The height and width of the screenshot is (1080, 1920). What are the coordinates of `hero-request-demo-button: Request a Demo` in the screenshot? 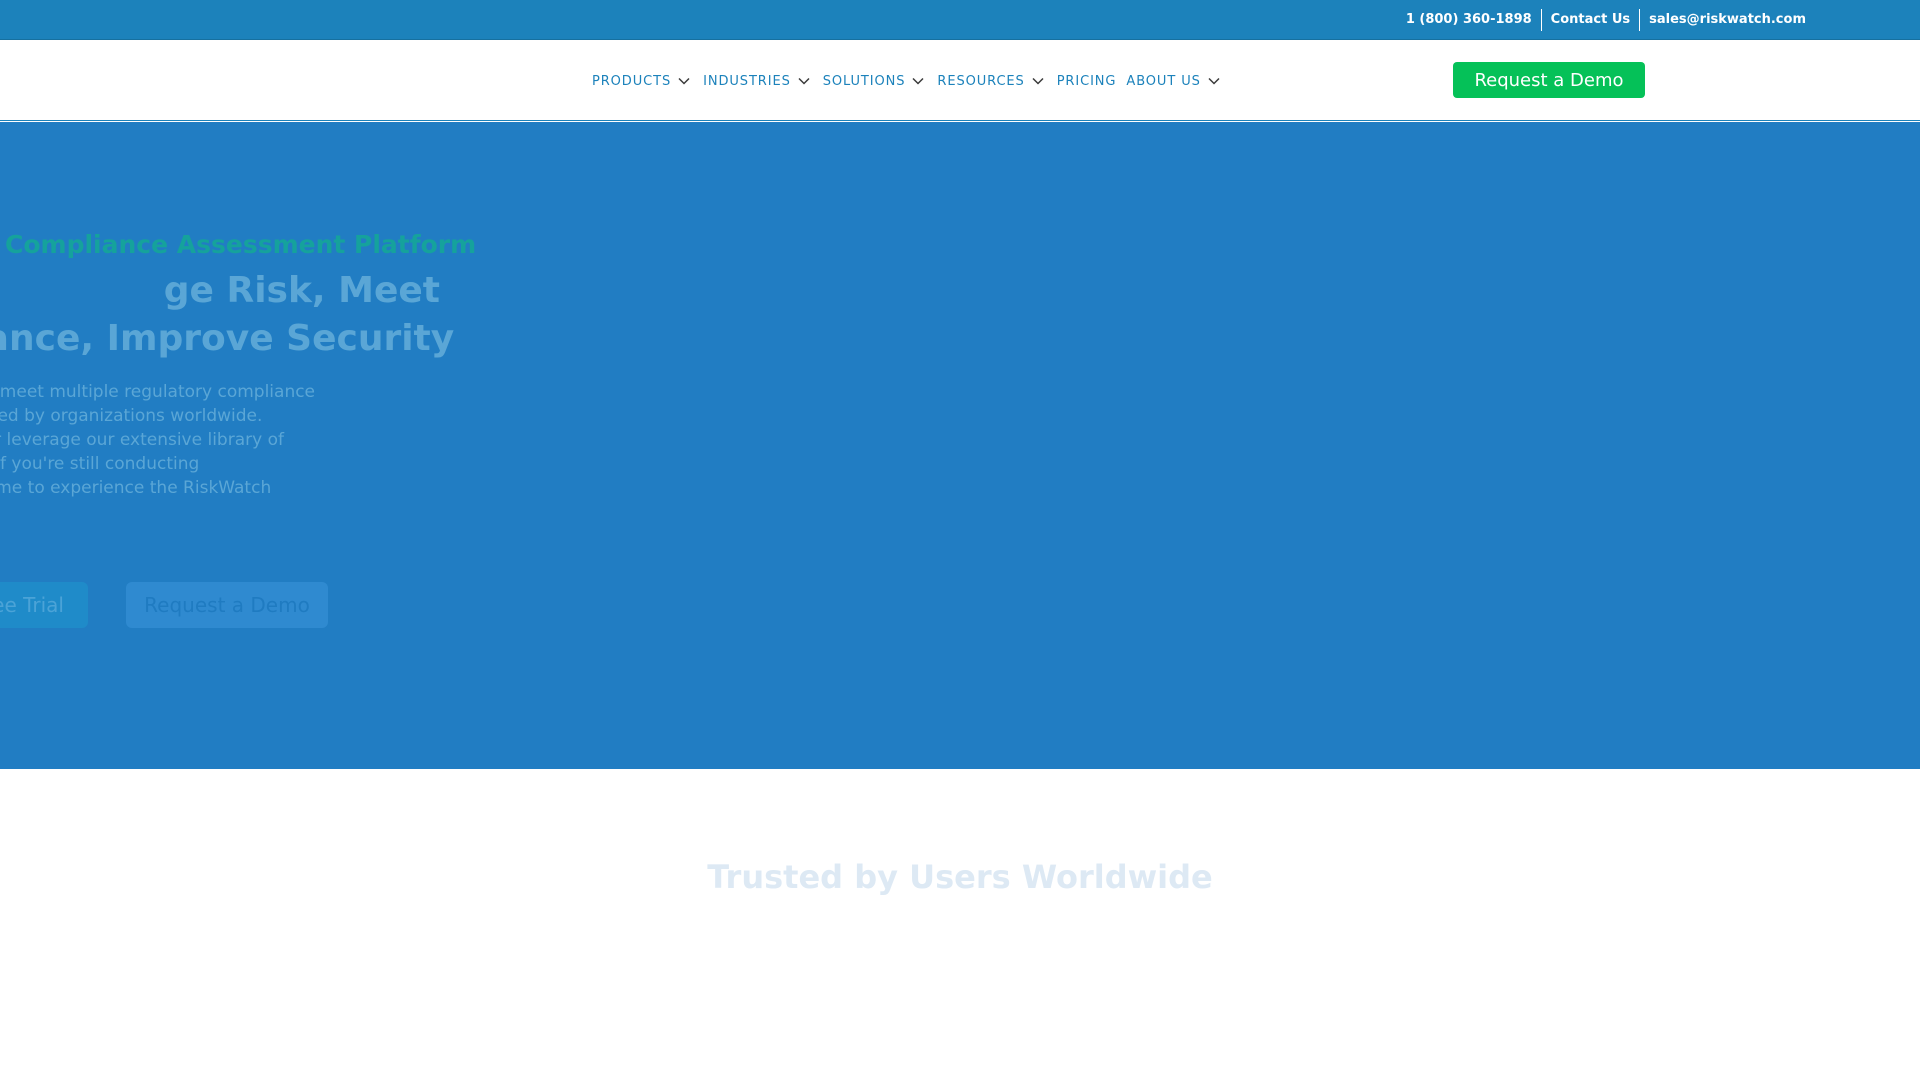 It's located at (227, 605).